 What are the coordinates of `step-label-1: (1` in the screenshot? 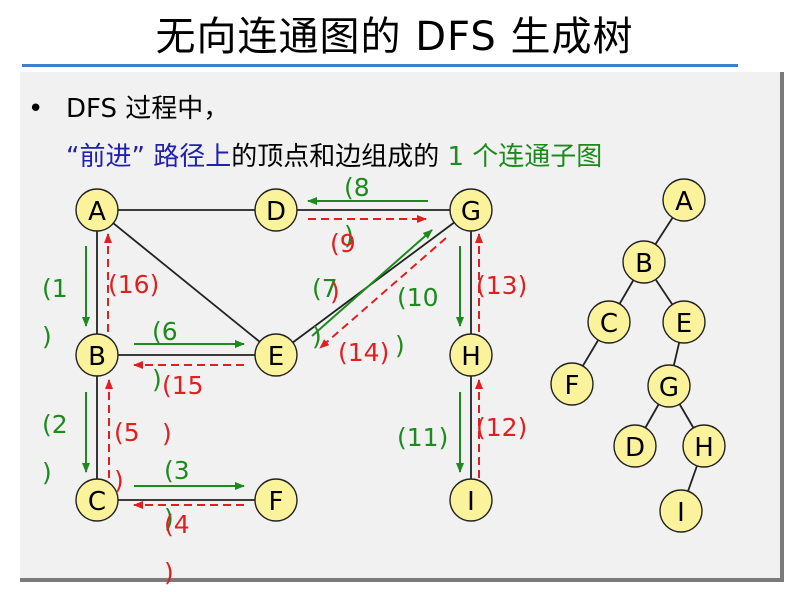 It's located at (55, 288).